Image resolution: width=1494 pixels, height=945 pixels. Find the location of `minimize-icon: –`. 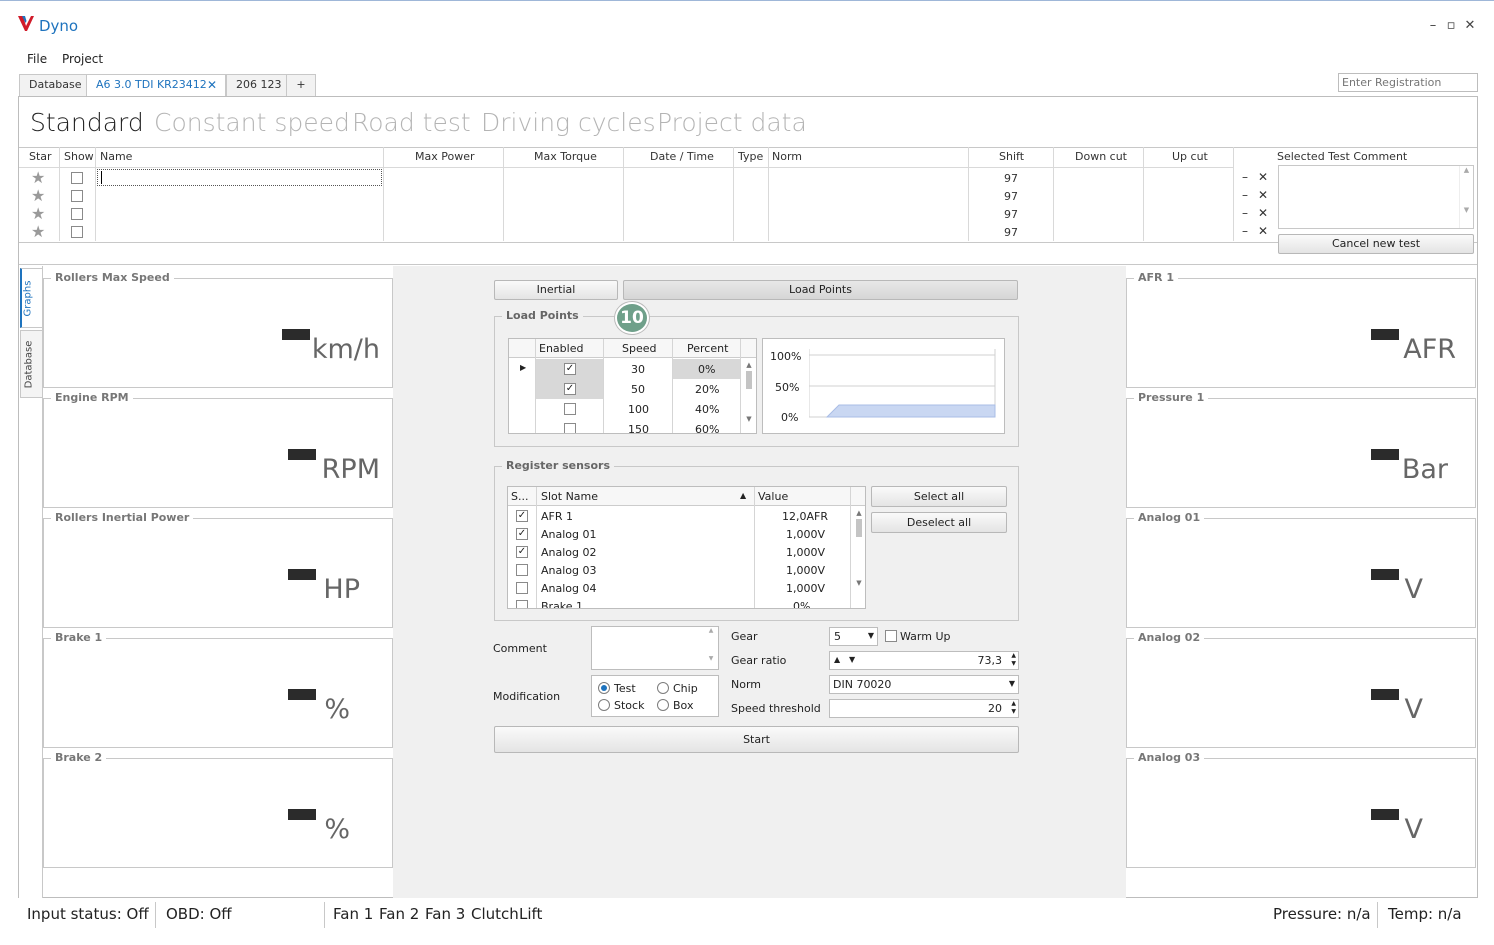

minimize-icon: – is located at coordinates (1433, 26).